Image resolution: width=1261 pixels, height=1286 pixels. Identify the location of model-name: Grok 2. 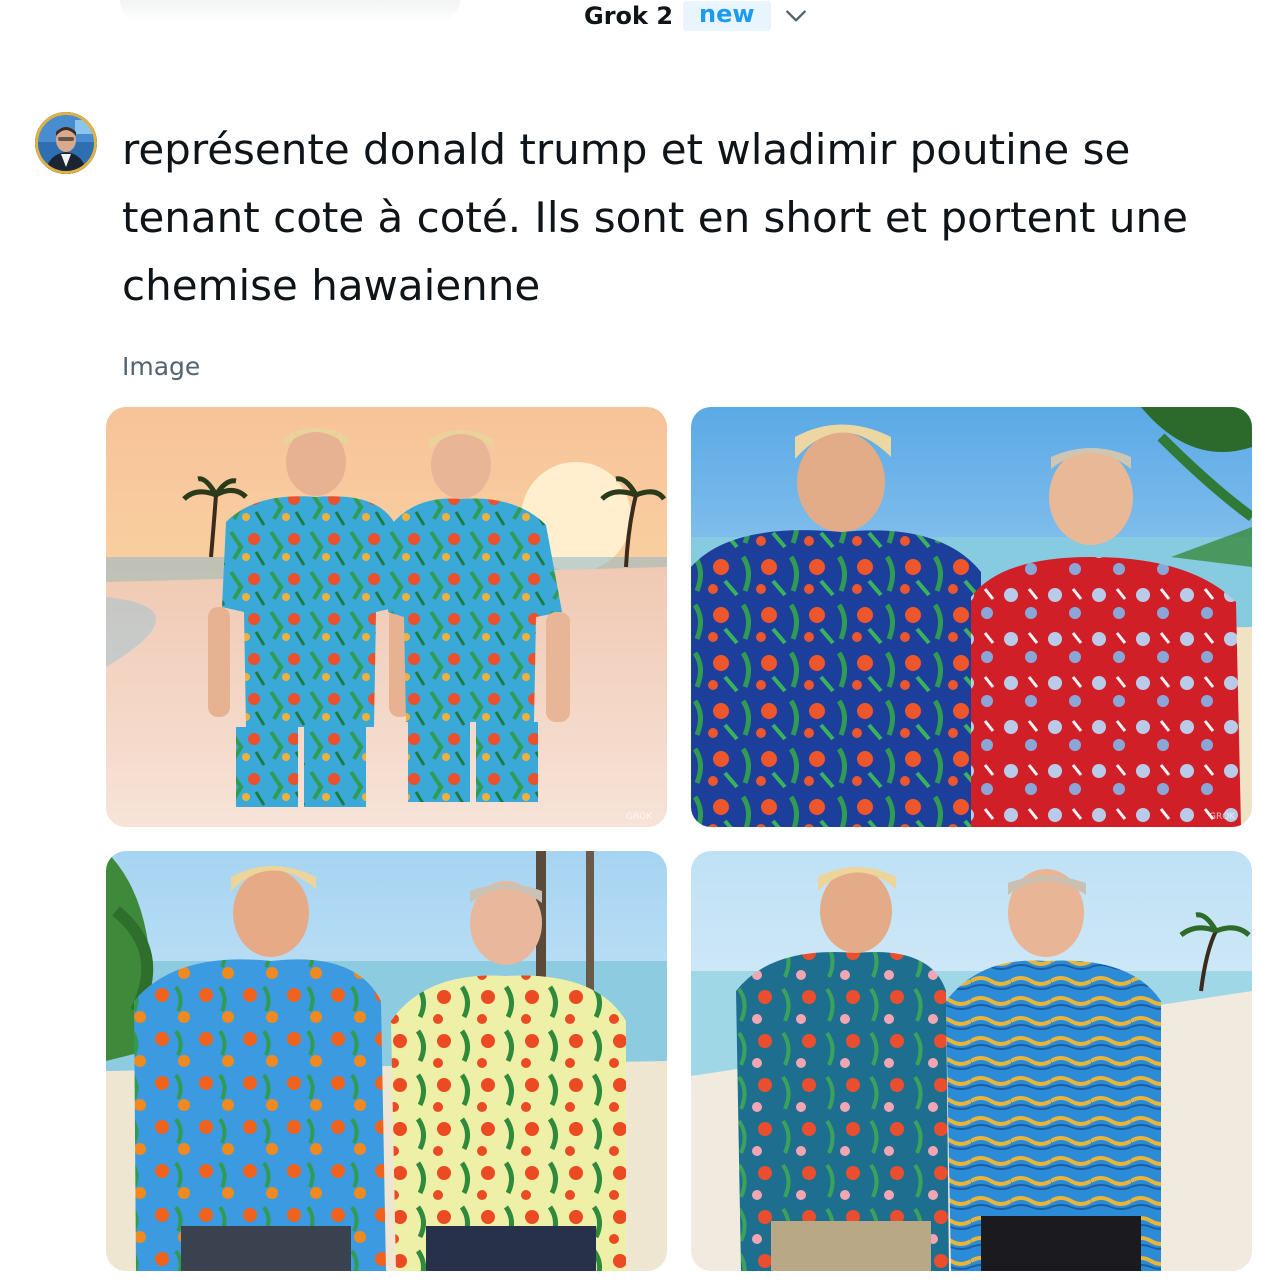
(629, 16).